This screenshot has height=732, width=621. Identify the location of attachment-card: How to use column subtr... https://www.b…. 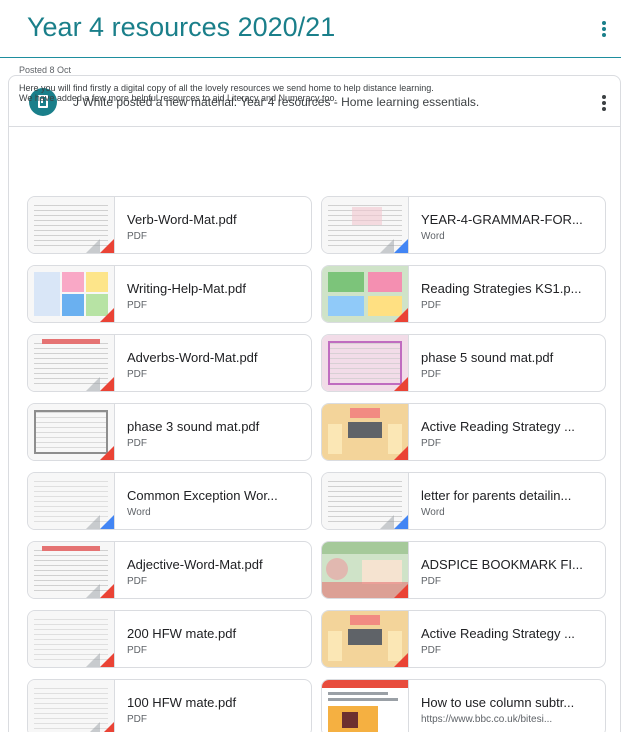
(463, 705).